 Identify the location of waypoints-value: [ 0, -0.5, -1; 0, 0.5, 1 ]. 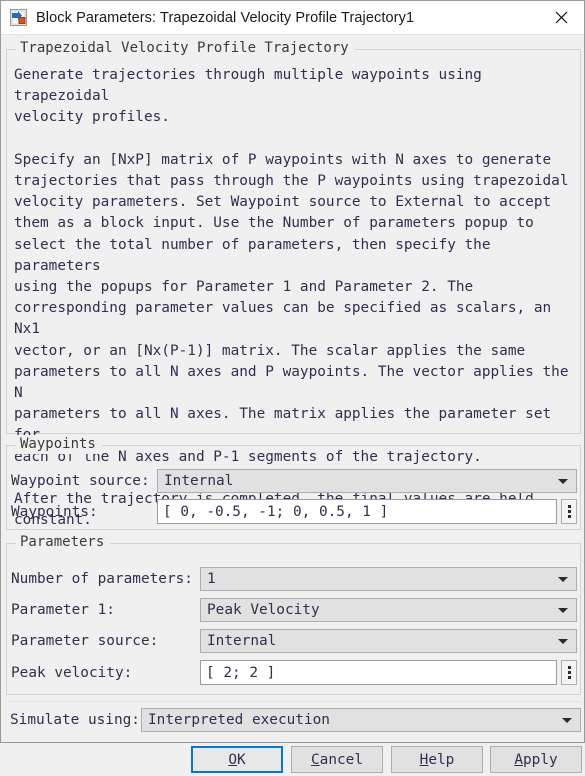
(276, 511).